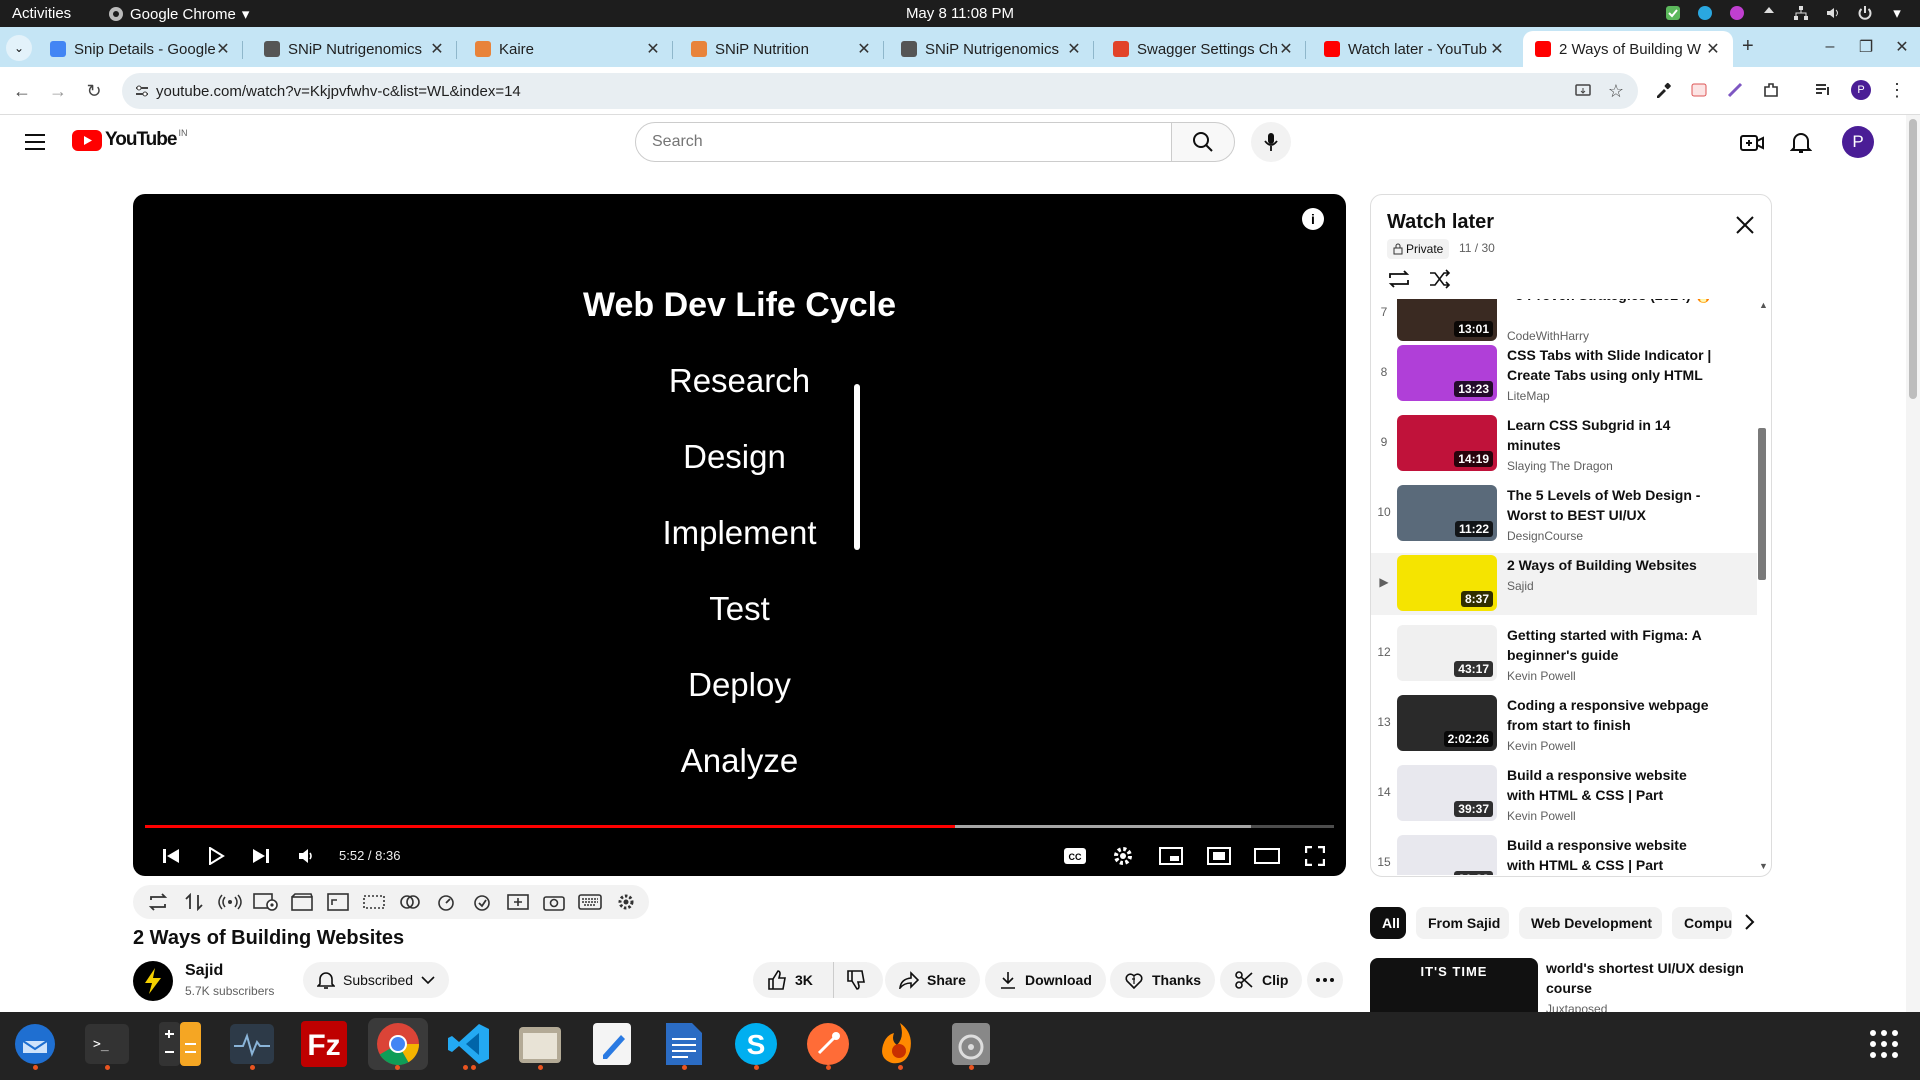 This screenshot has width=1920, height=1080. I want to click on disk-utility-icon, so click(971, 1044).